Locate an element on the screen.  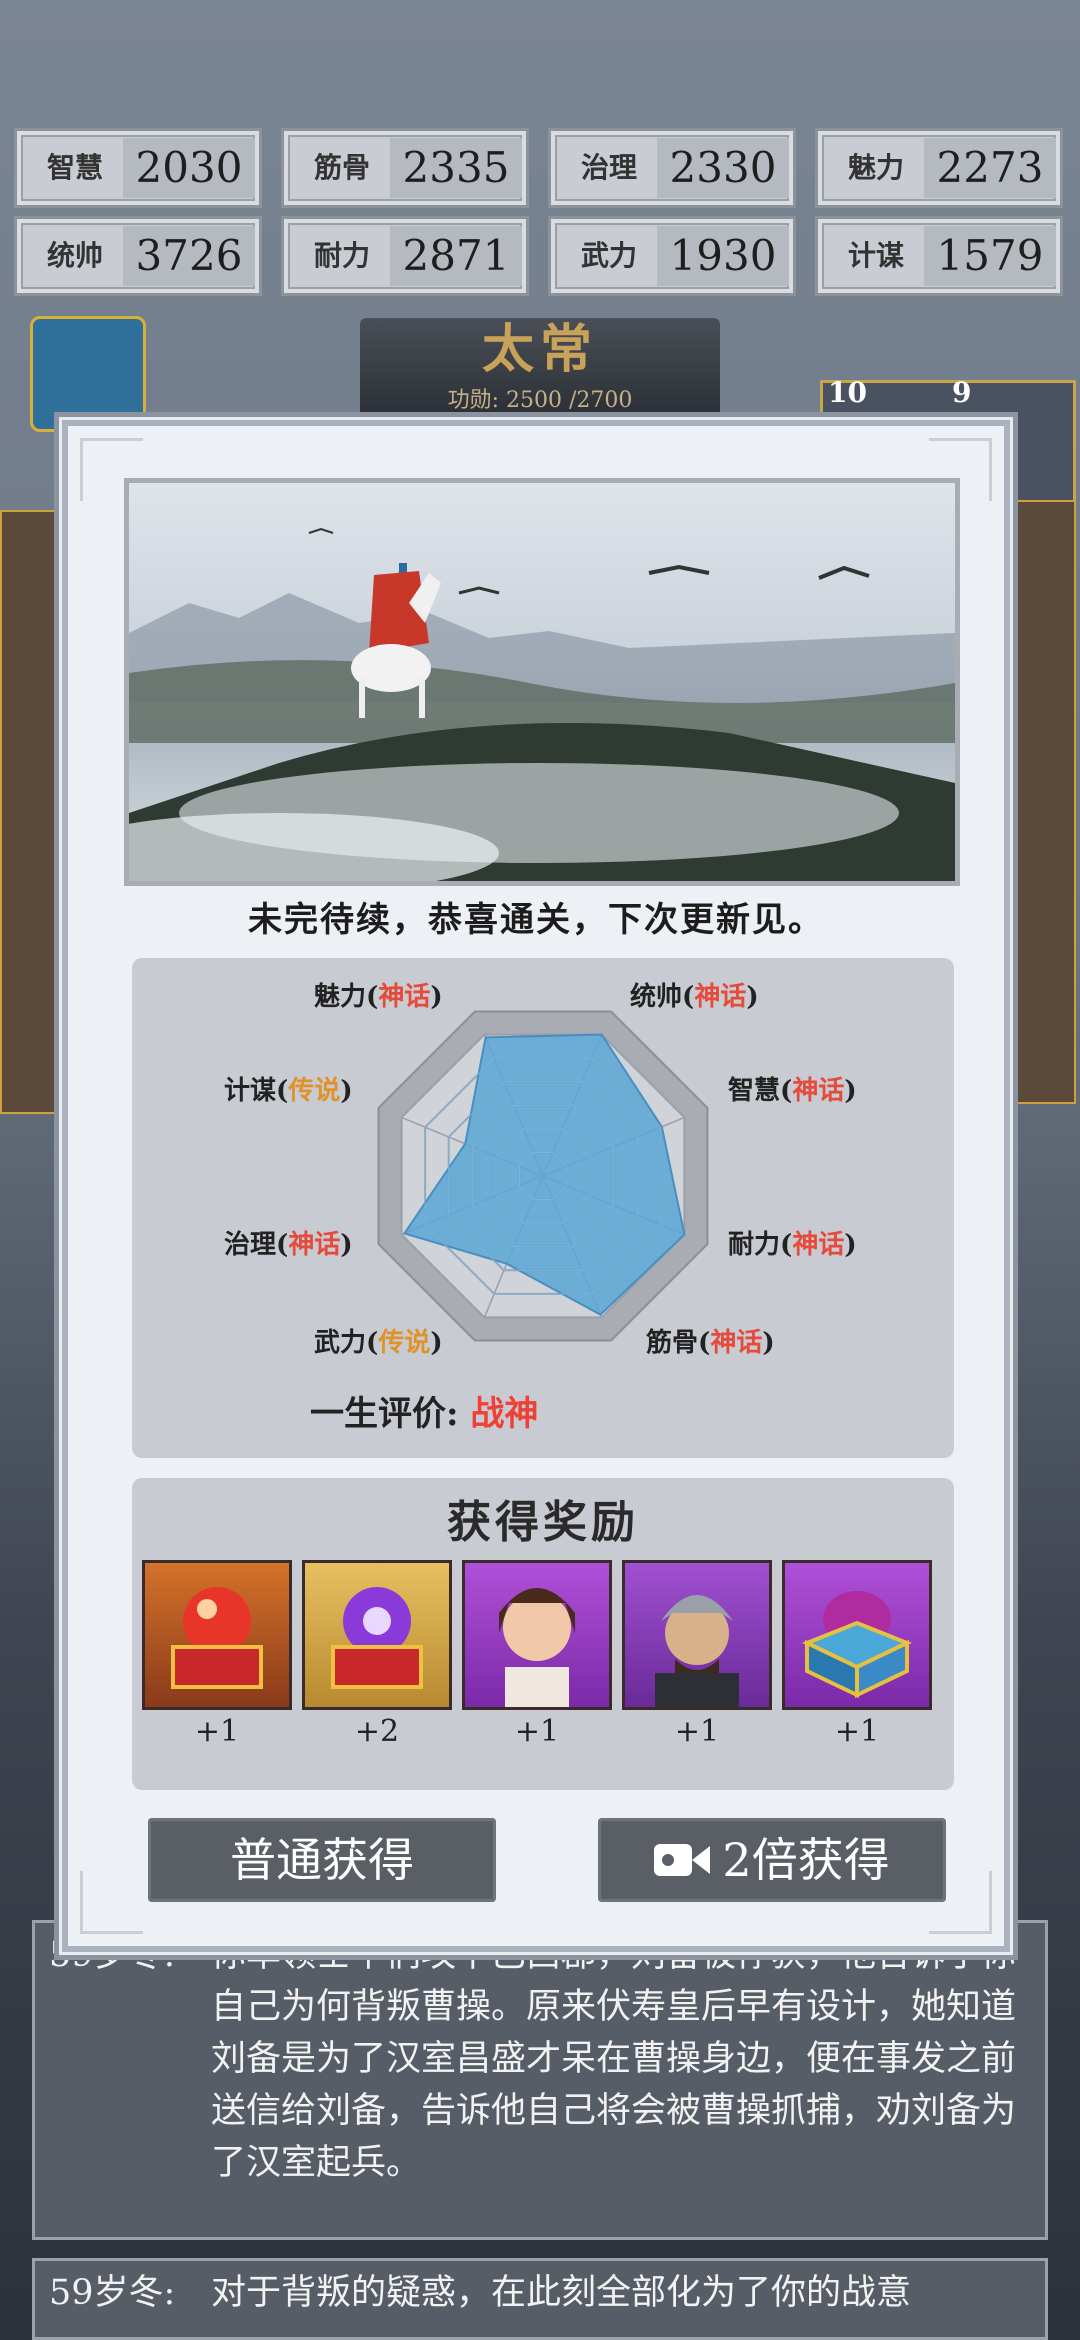
stat-value: 2273 is located at coordinates (990, 168).